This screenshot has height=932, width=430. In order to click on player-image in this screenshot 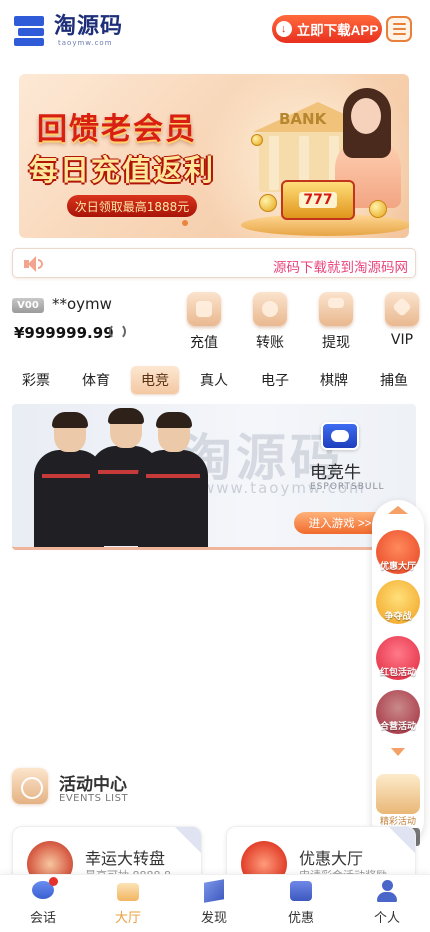, I will do `click(173, 479)`.